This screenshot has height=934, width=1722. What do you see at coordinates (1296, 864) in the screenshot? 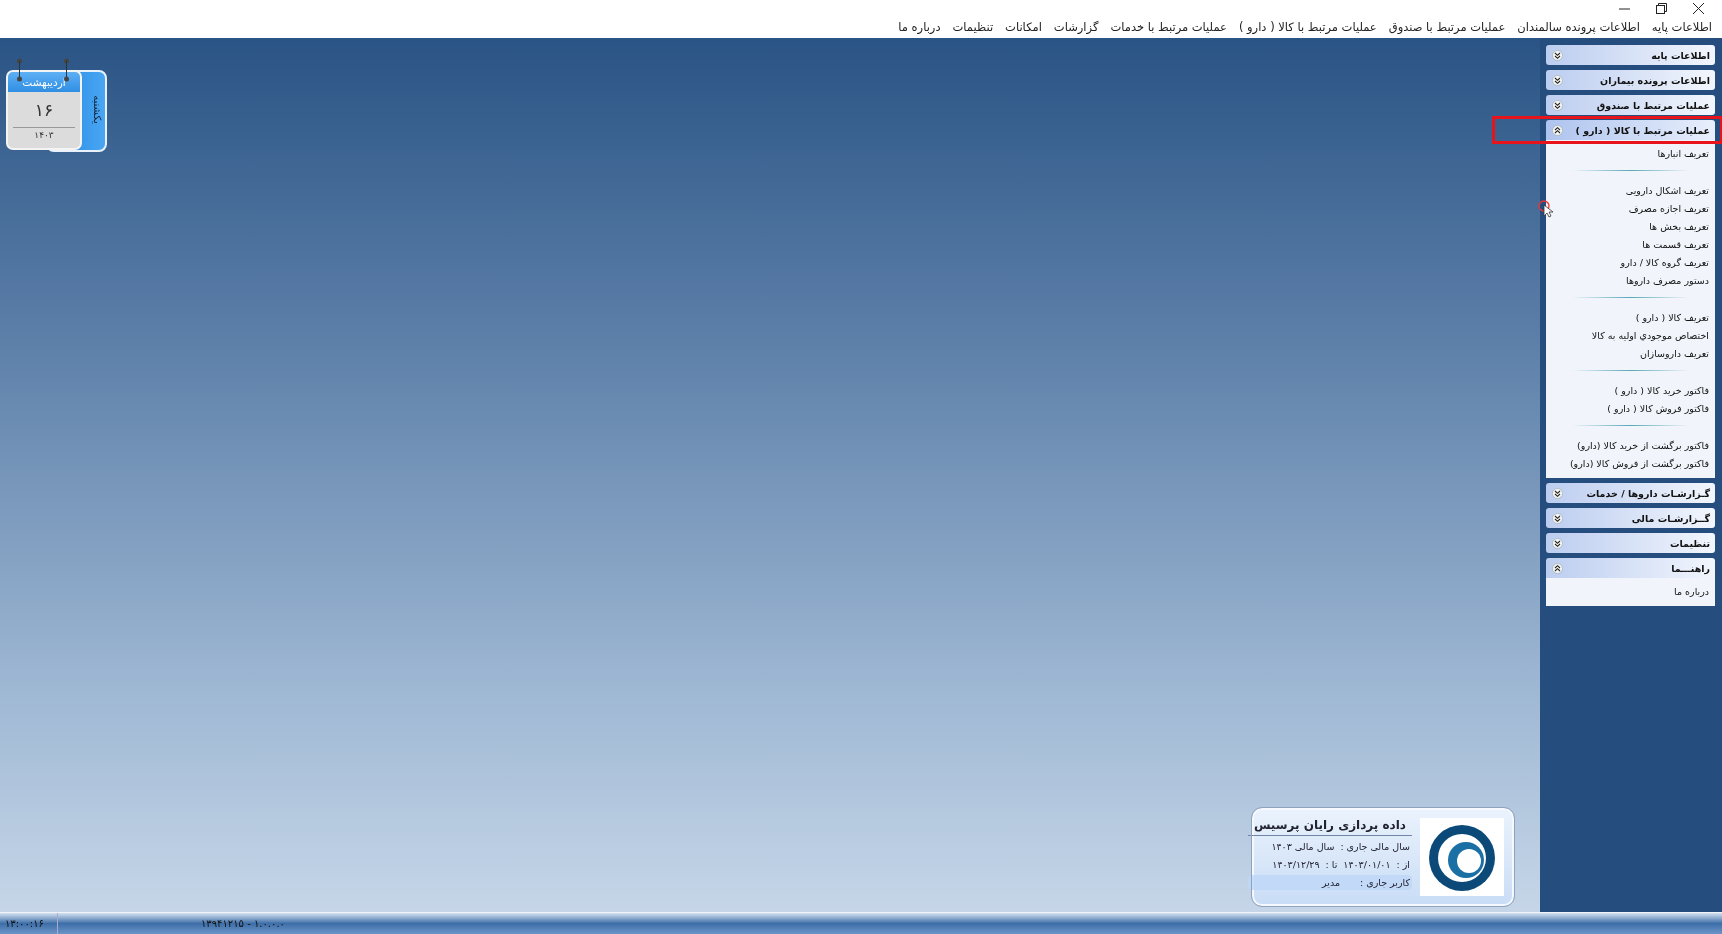
I see `to-date: ۱۴۰۳/۱۲/۲۹` at bounding box center [1296, 864].